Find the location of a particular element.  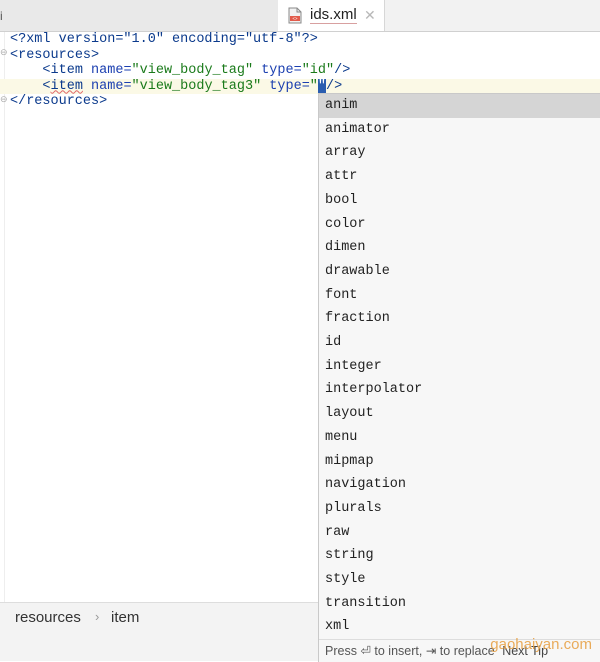

completion-item: attr is located at coordinates (459, 177).